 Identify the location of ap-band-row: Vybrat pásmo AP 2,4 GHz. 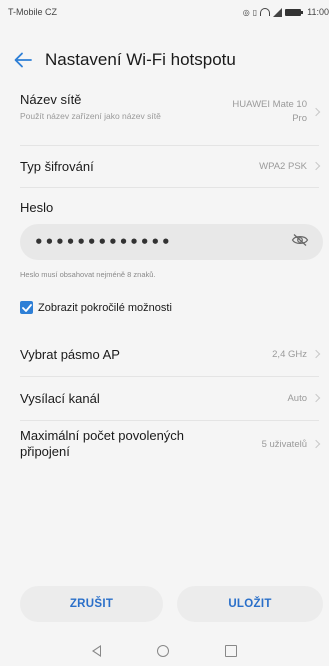
(164, 354).